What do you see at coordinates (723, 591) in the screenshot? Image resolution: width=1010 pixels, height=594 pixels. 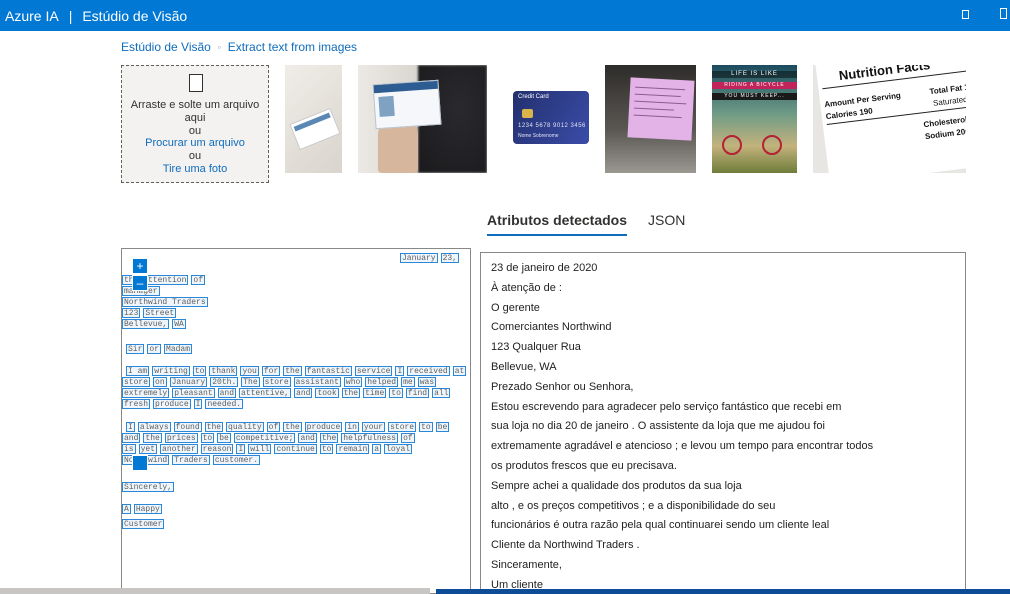 I see `page-scrollbar-thumb` at bounding box center [723, 591].